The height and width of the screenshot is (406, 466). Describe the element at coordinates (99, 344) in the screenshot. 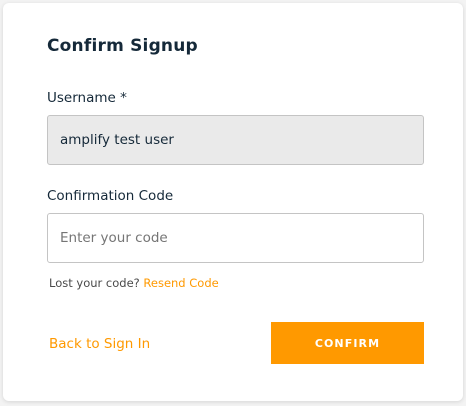

I see `back-to-sign-in-link: Back to Sign In` at that location.